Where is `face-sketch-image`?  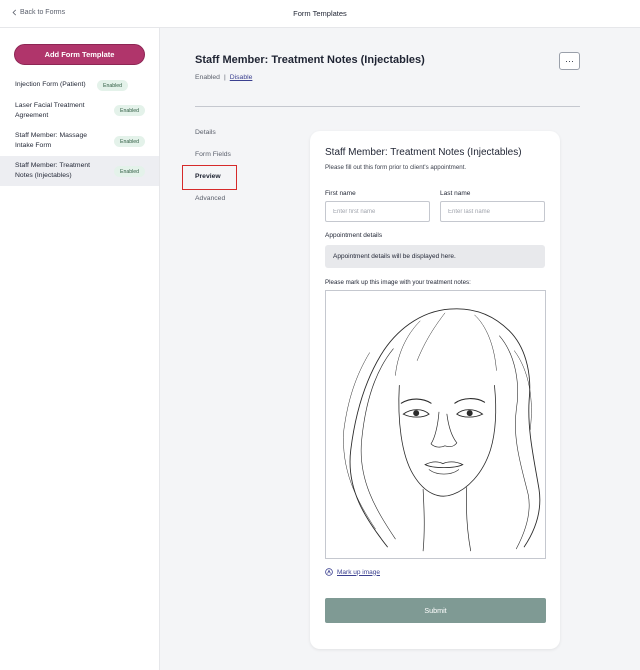
face-sketch-image is located at coordinates (435, 424).